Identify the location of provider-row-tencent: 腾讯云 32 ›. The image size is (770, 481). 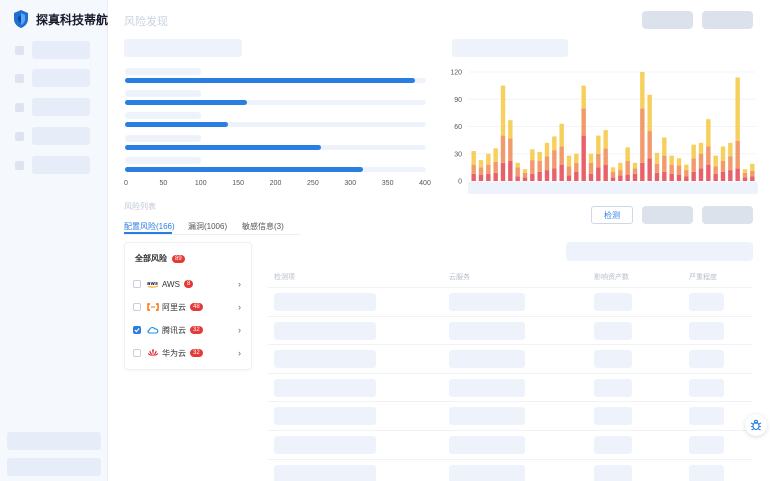
(189, 330).